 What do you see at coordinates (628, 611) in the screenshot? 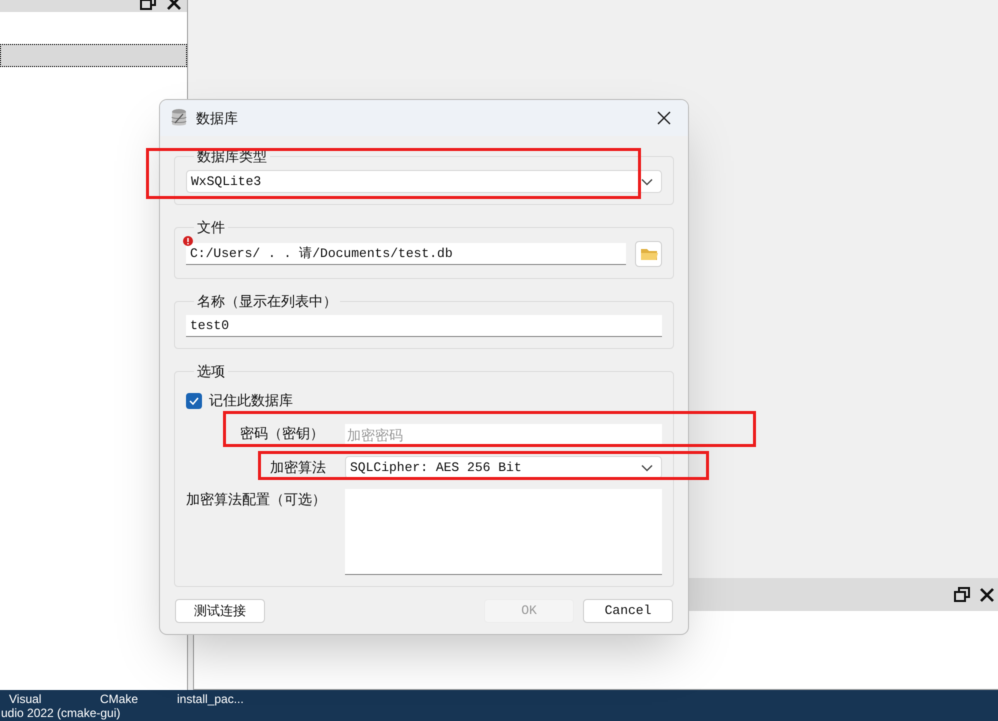
I see `dialog-button: Cancel` at bounding box center [628, 611].